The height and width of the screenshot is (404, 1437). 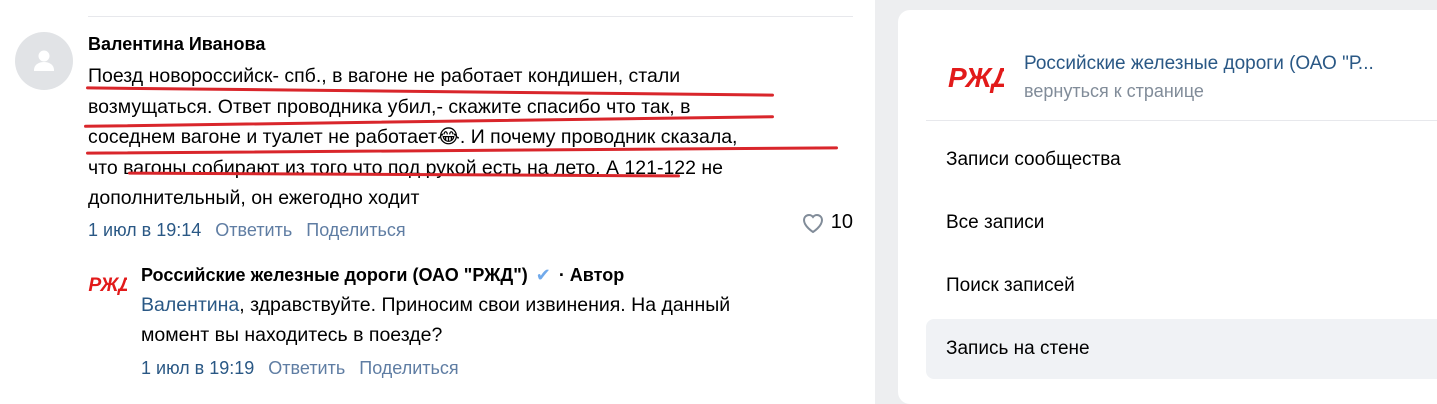 What do you see at coordinates (1181, 349) in the screenshot?
I see `menu-item-wall-post: Запись на стене` at bounding box center [1181, 349].